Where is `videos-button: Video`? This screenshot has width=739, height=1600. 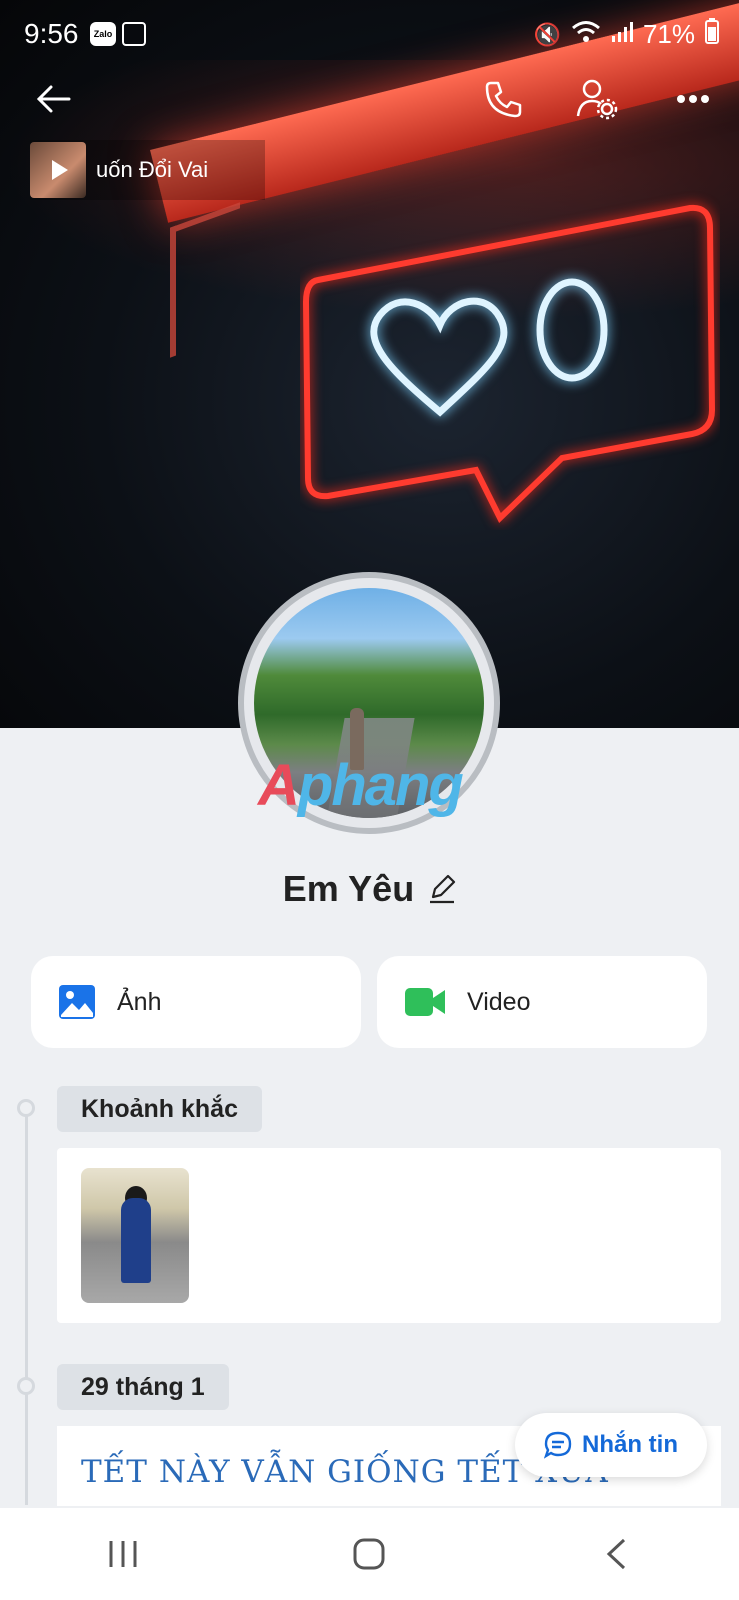
videos-button: Video is located at coordinates (542, 1002).